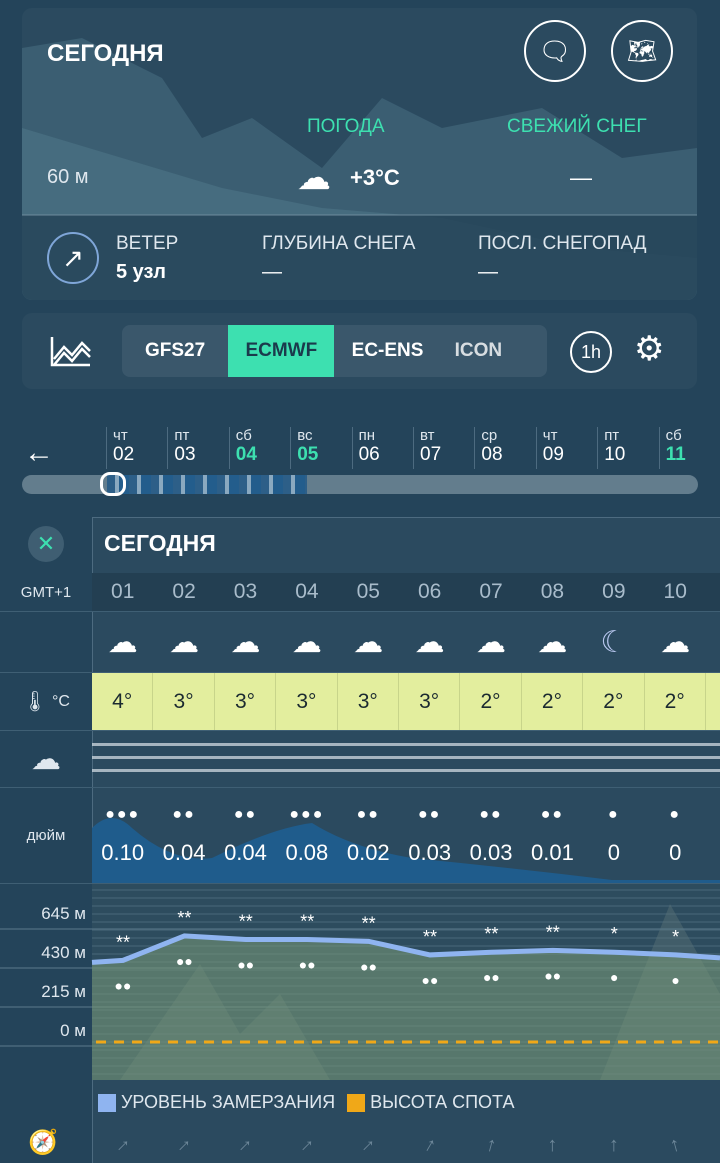  I want to click on y-tick-label: 430 м, so click(63, 952).